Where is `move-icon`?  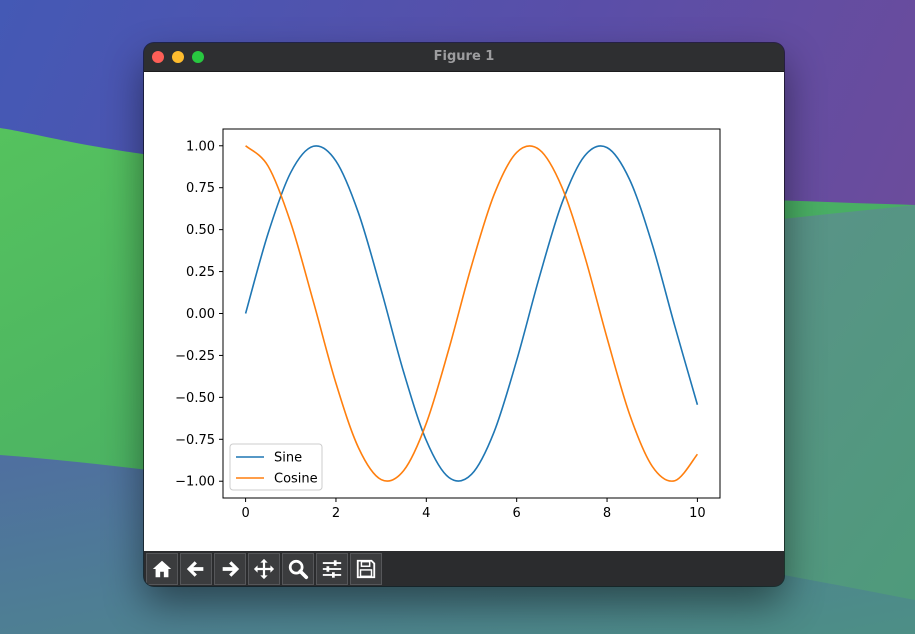
move-icon is located at coordinates (264, 569).